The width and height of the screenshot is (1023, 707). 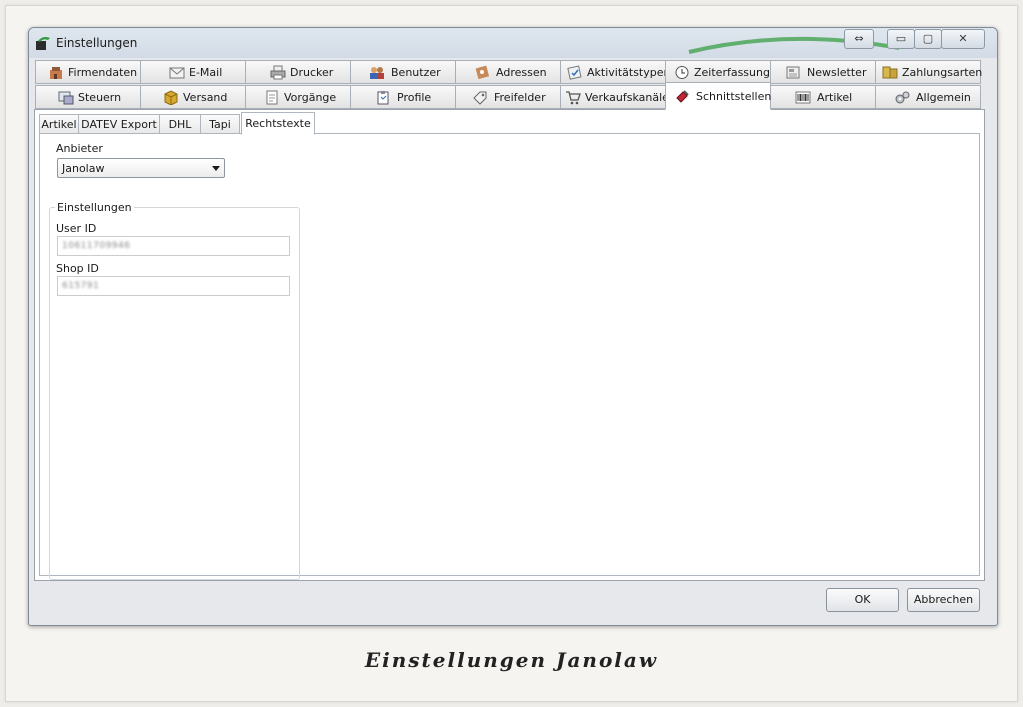 What do you see at coordinates (312, 72) in the screenshot?
I see `tab-label: Drucker` at bounding box center [312, 72].